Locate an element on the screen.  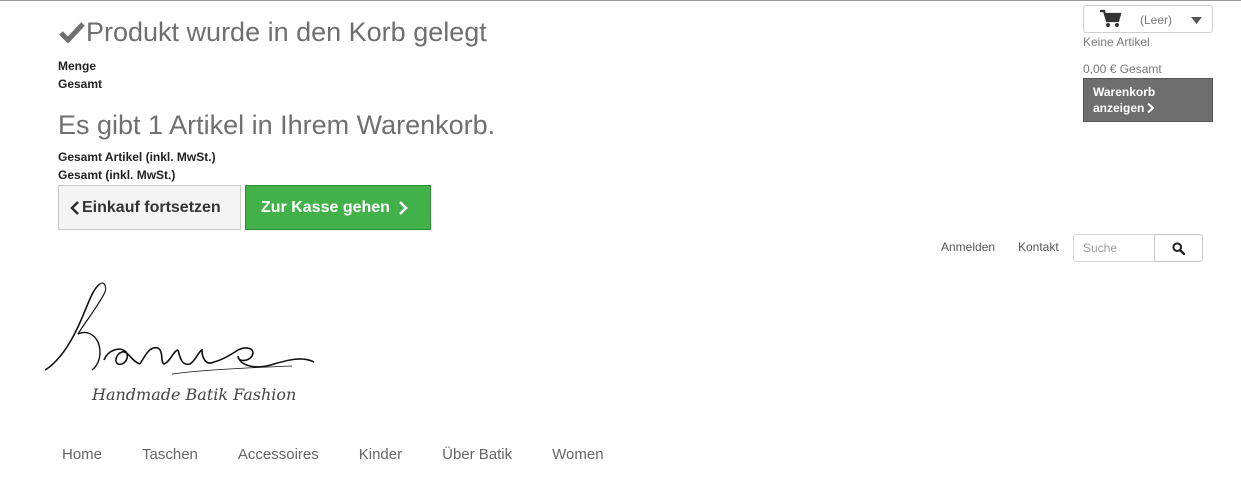
menu-item-ueber-batik: Über Batik is located at coordinates (477, 454).